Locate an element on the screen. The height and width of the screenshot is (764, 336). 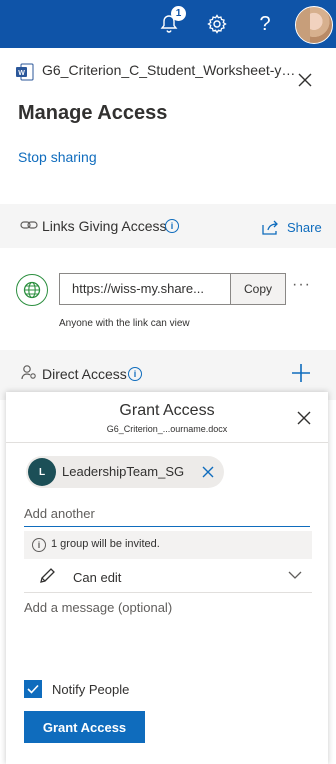
stop-sharing-link: Stop sharing is located at coordinates (57, 157).